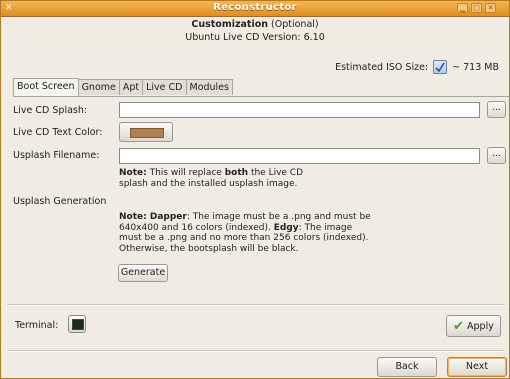  What do you see at coordinates (153, 217) in the screenshot?
I see `note-prefix: Note: Dapper` at bounding box center [153, 217].